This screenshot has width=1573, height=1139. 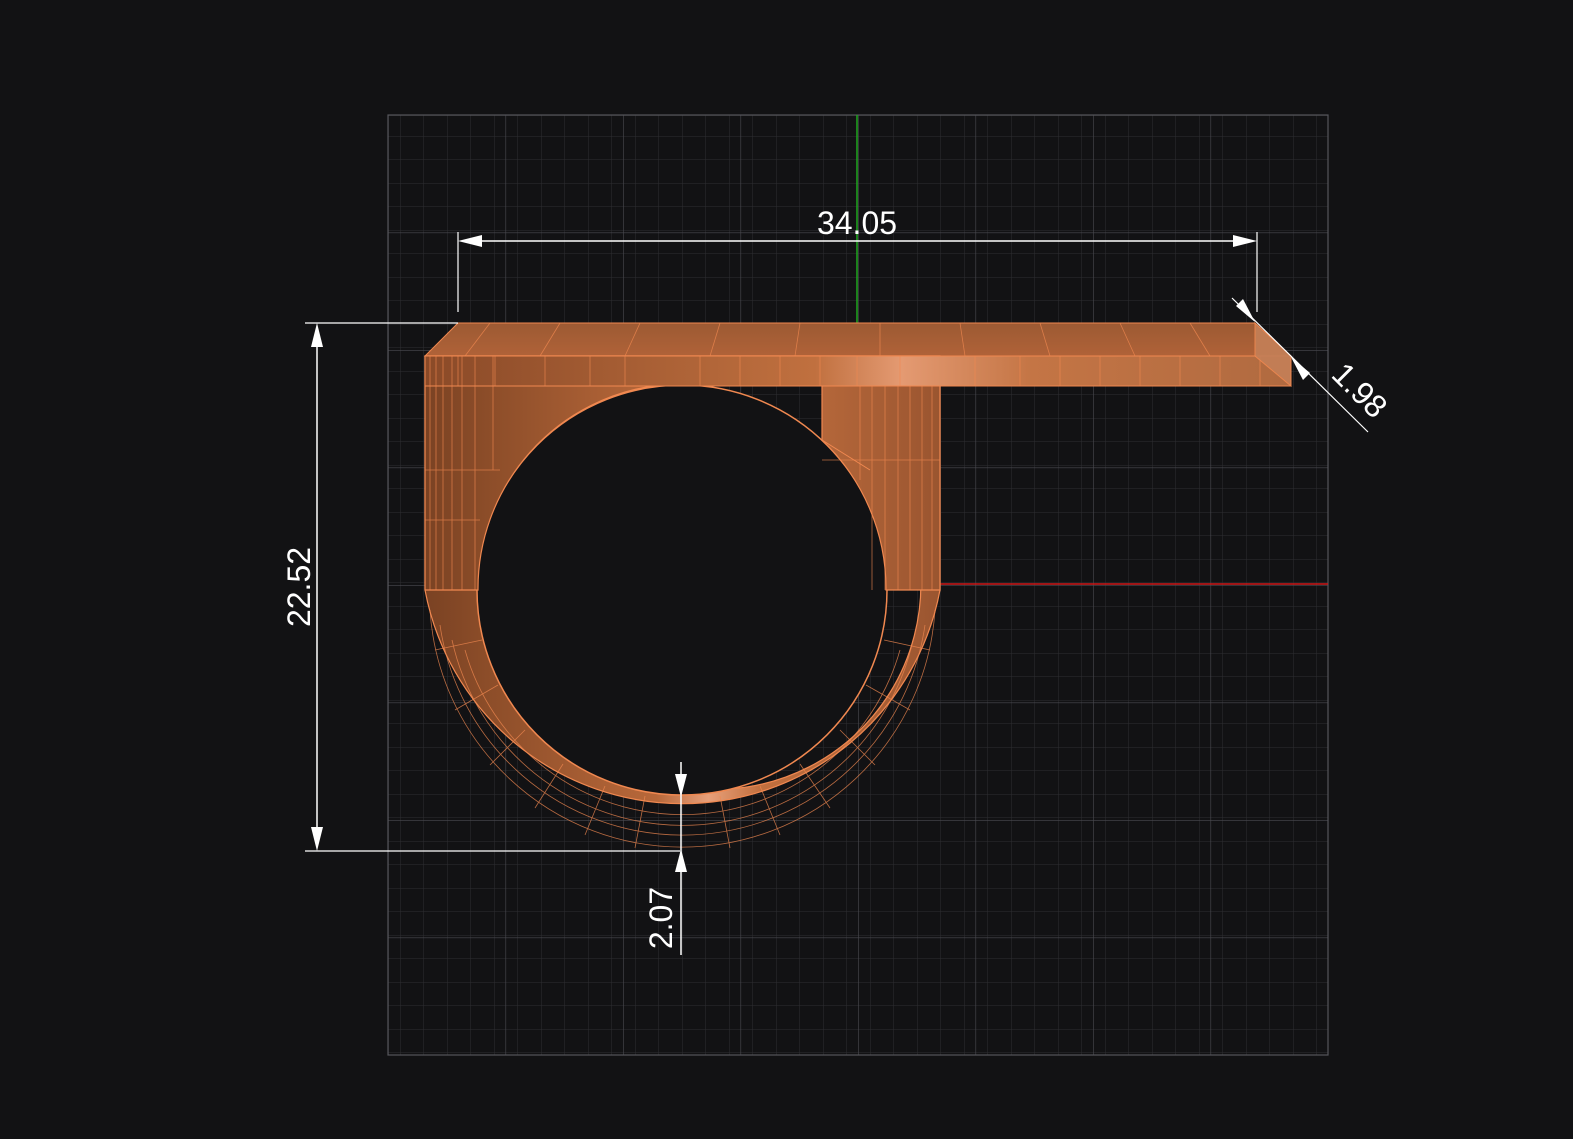 I want to click on dimension-band-thickness-label: 2.07, so click(x=661, y=918).